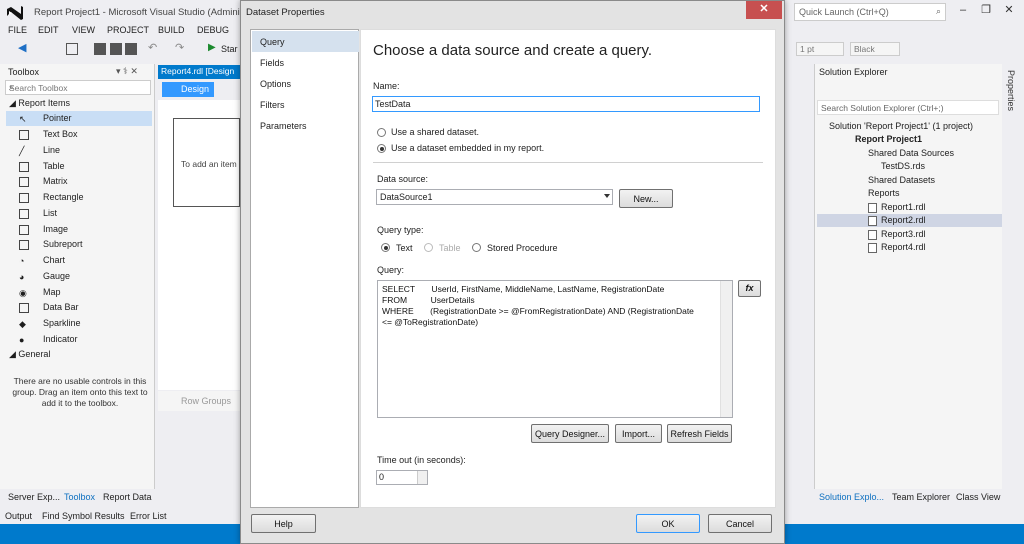 The height and width of the screenshot is (544, 1024). What do you see at coordinates (39, 103) in the screenshot?
I see `group-report-items: ◢ Report Items` at bounding box center [39, 103].